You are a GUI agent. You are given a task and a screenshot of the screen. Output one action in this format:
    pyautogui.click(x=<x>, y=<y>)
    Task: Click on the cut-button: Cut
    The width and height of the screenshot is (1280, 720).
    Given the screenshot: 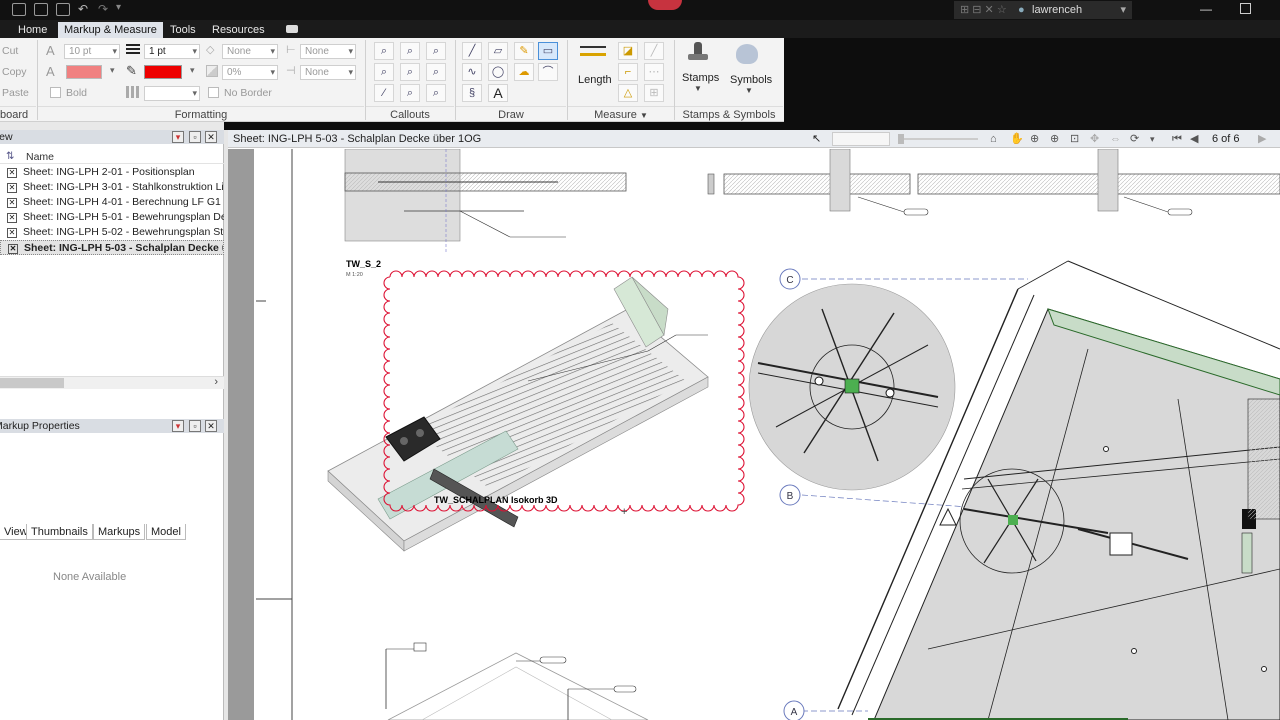 What is the action you would take?
    pyautogui.click(x=10, y=51)
    